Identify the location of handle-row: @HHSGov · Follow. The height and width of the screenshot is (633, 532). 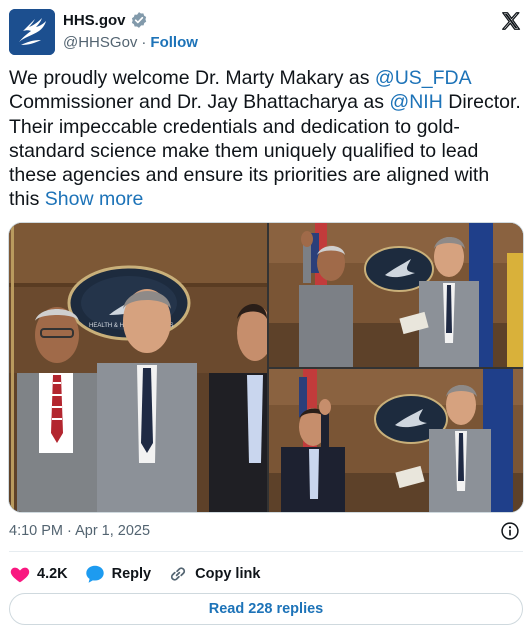
(130, 42).